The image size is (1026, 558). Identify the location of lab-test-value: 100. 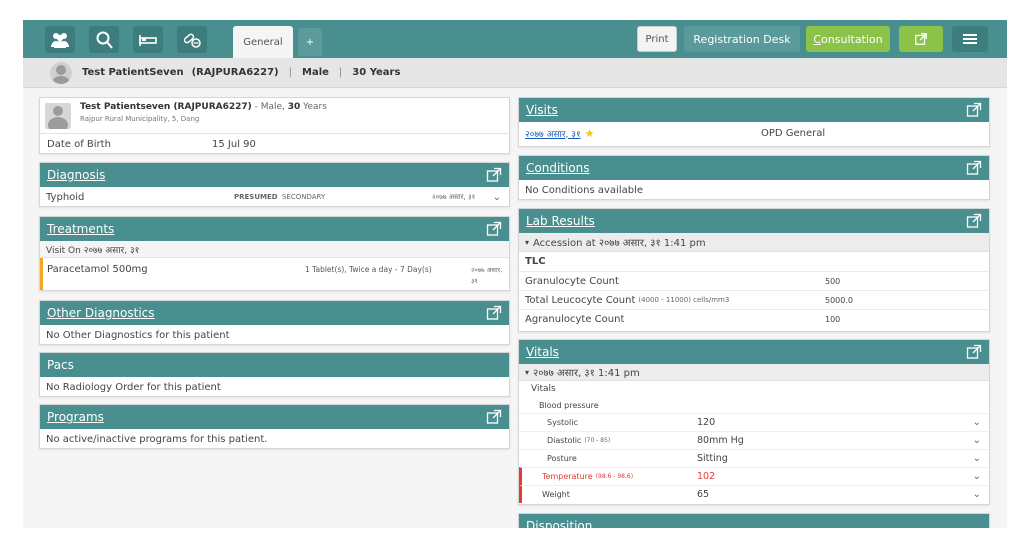
(833, 319).